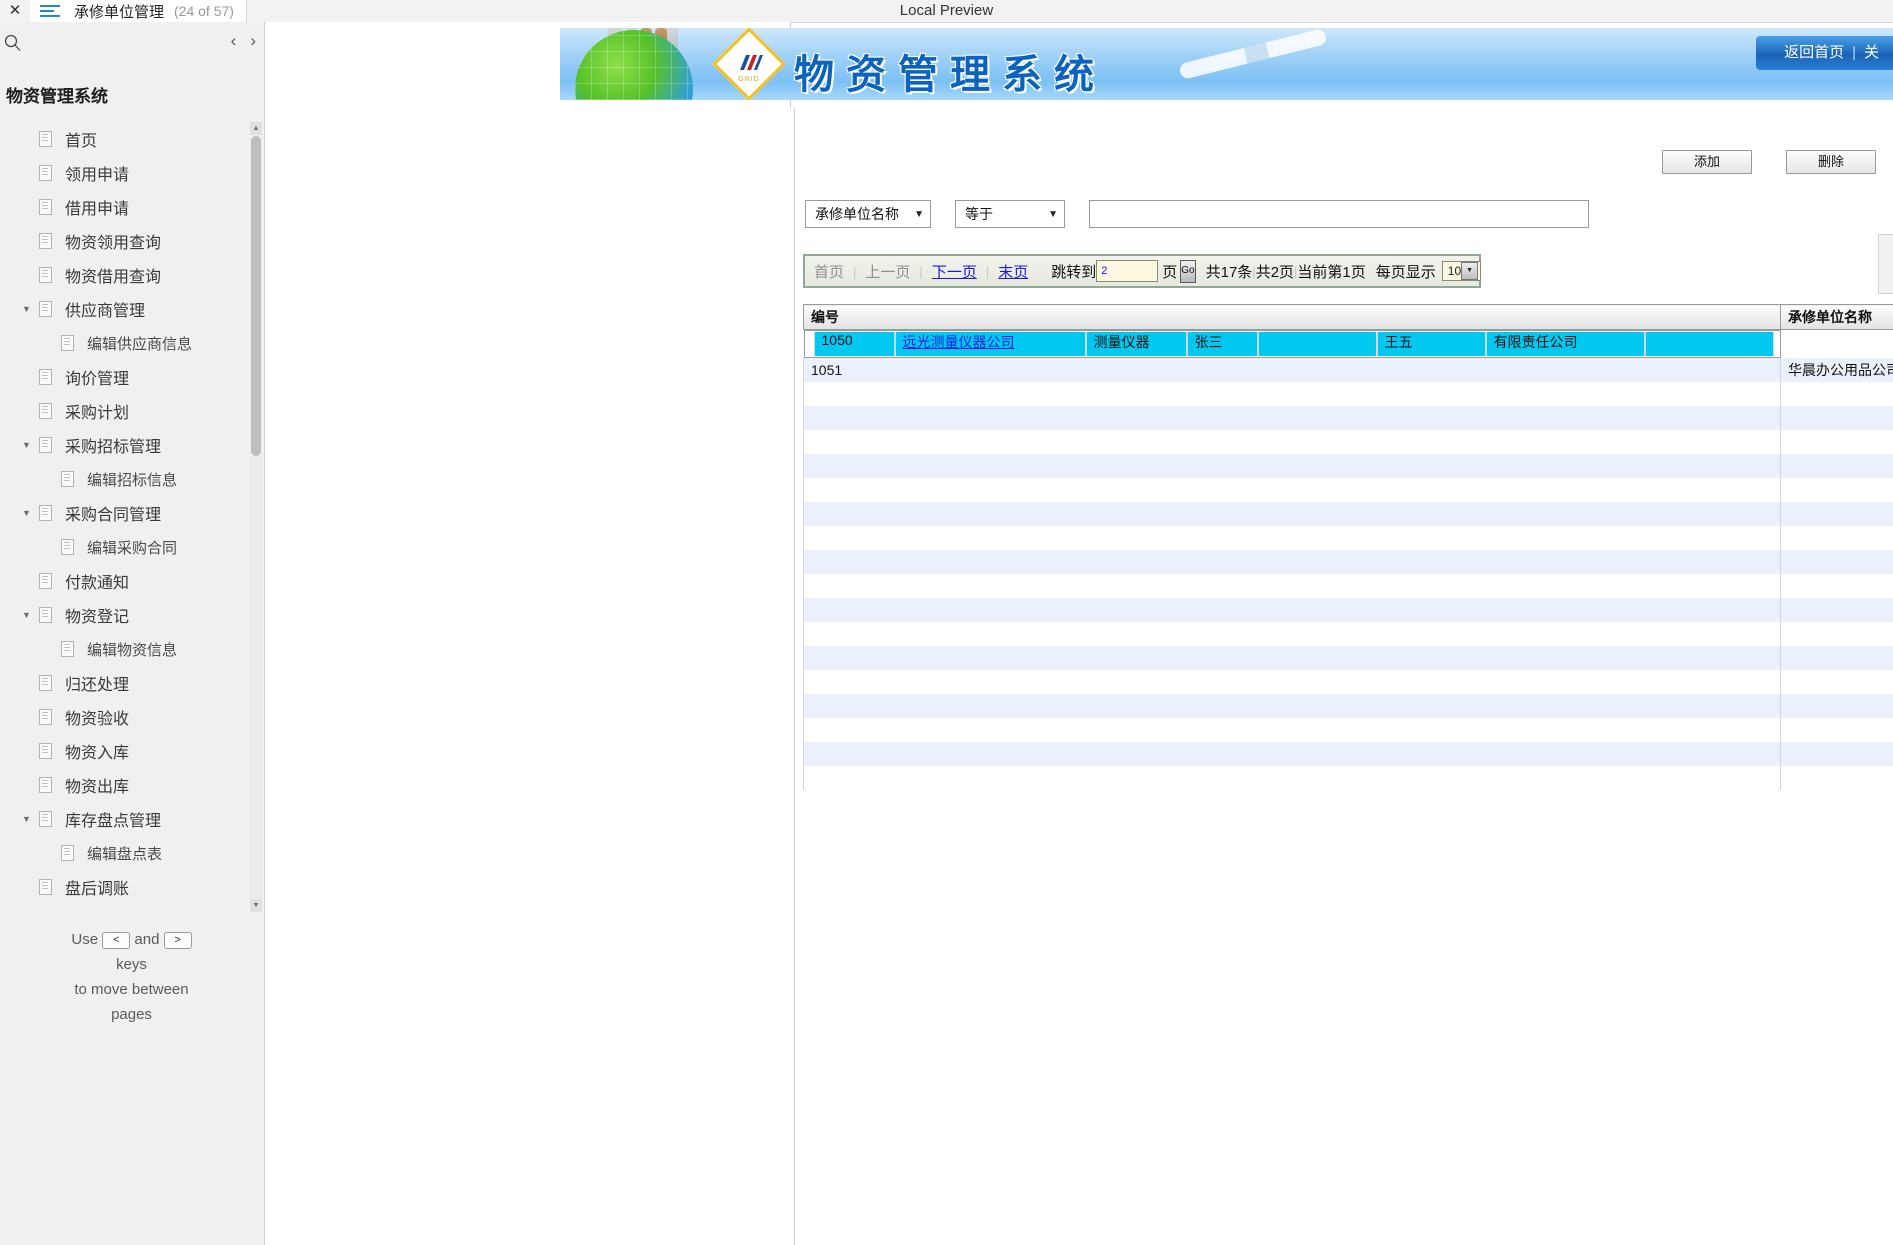 This screenshot has width=1893, height=1245. I want to click on app-banner: GRID 物资管理系统 返回首页 | 关, so click(1226, 64).